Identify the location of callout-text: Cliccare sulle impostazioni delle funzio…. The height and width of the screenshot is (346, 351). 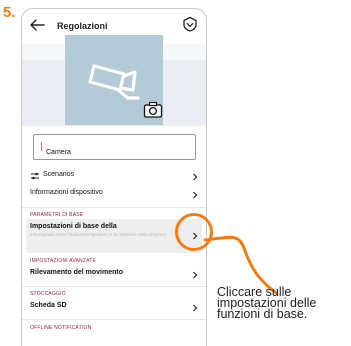
(284, 303).